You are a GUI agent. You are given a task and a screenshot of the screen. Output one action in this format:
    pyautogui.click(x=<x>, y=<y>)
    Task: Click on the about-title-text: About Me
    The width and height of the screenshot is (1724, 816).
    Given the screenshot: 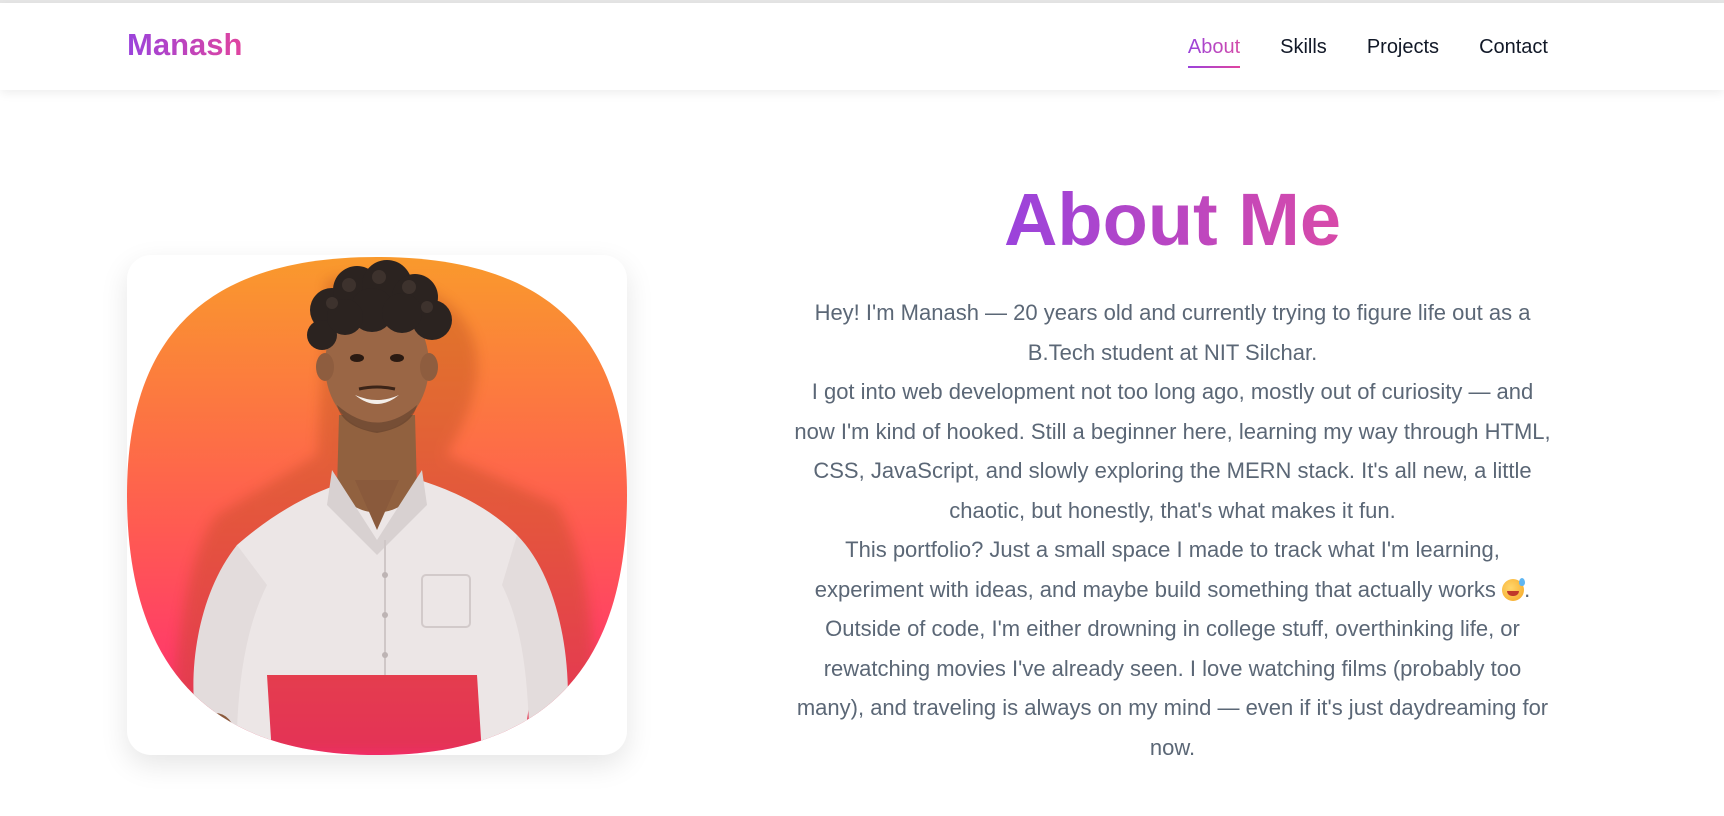 What is the action you would take?
    pyautogui.click(x=1172, y=219)
    